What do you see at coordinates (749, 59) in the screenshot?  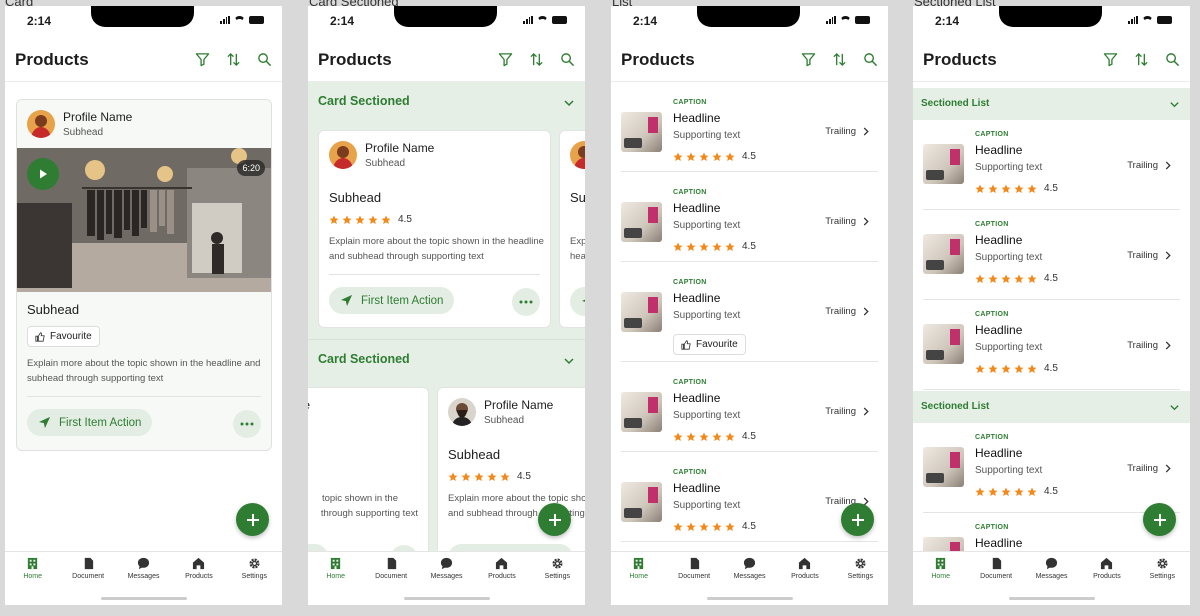 I see `app-header: Products` at bounding box center [749, 59].